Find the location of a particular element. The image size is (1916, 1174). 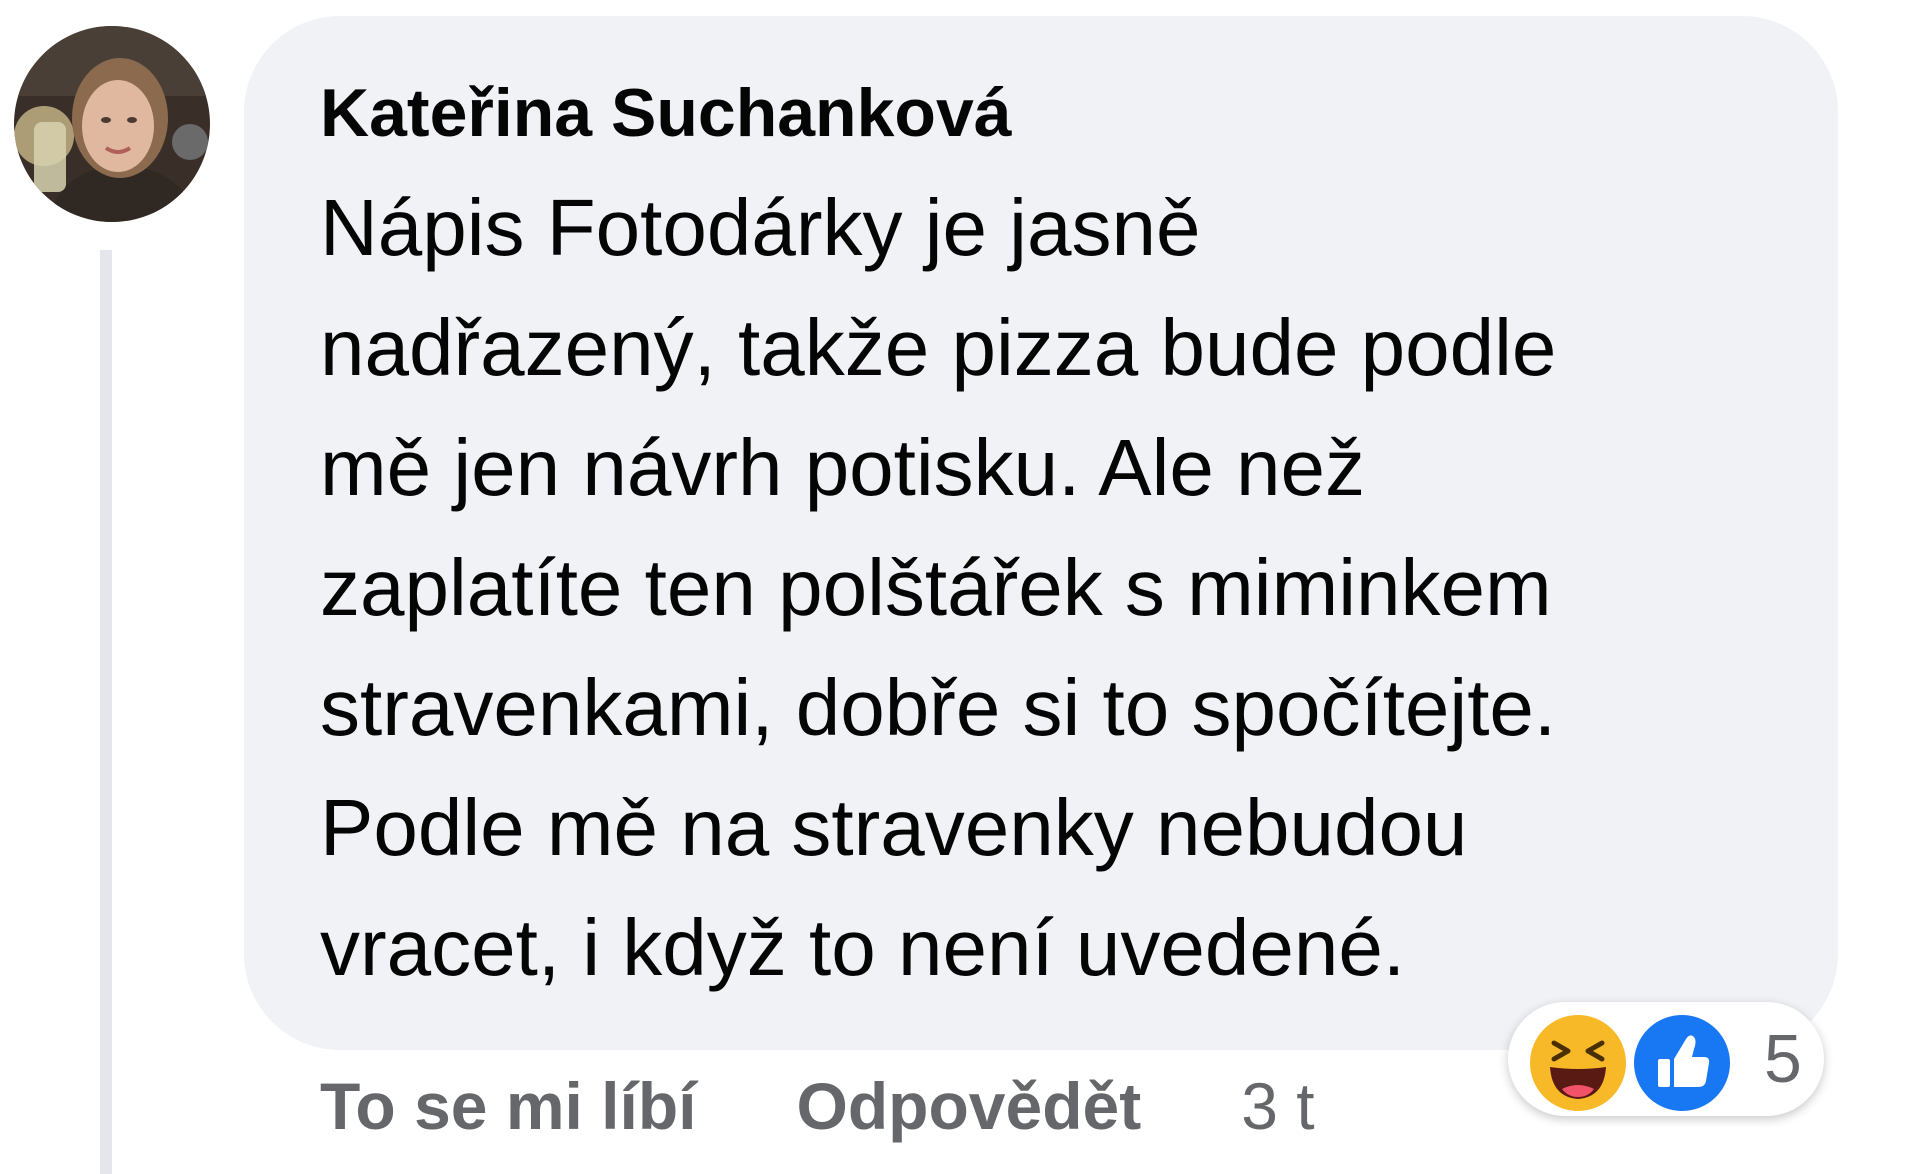

comment-text-line: mě jen návrh potisku. Ale než is located at coordinates (843, 467).